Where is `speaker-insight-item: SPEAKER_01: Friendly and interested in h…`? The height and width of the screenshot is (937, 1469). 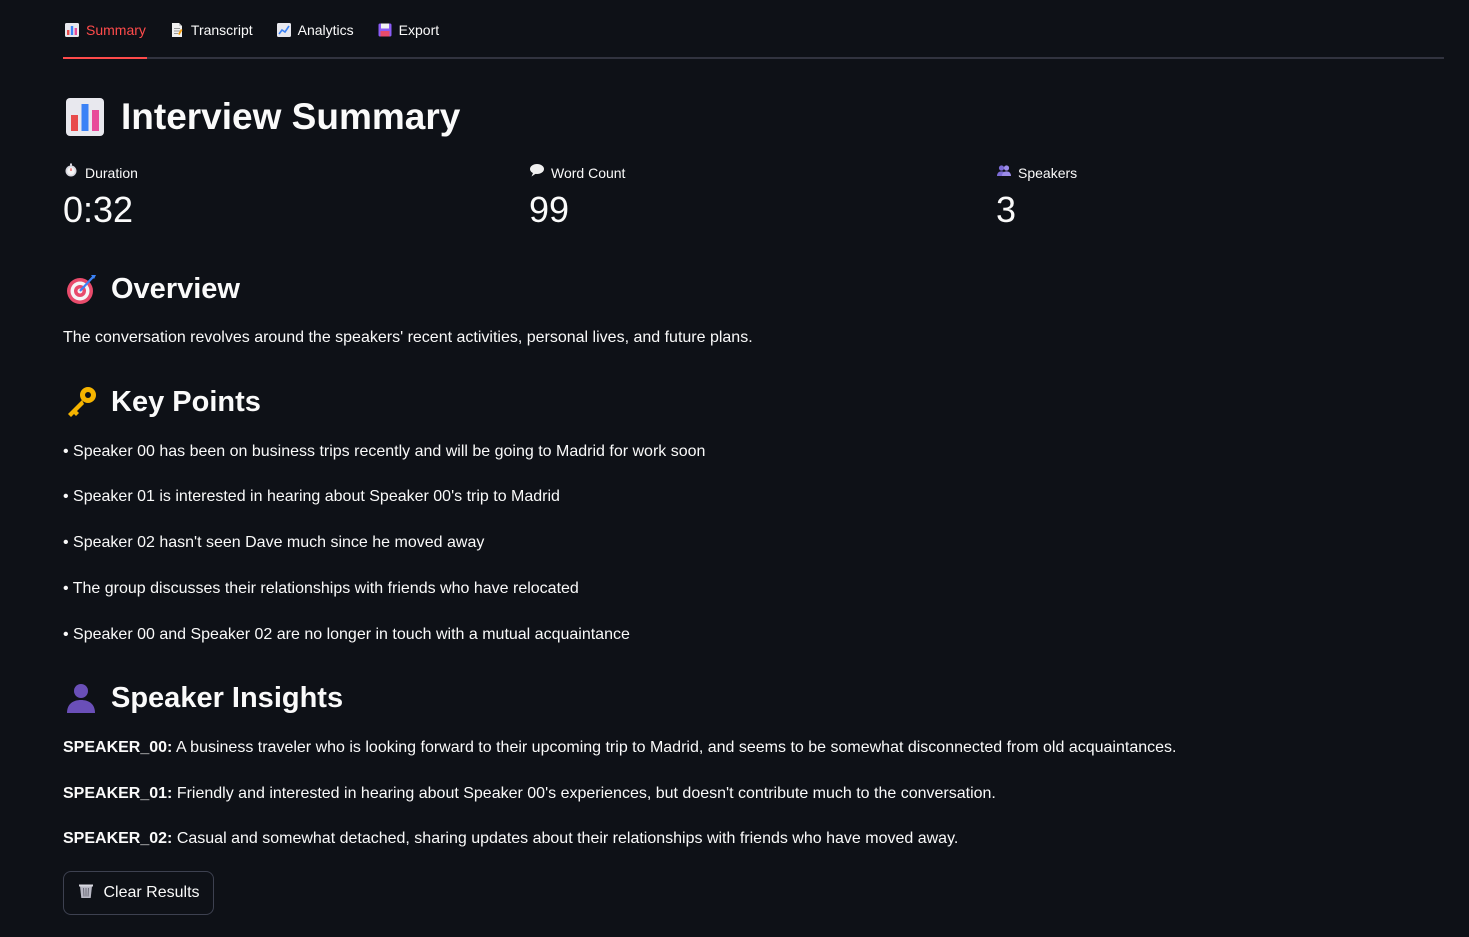 speaker-insight-item: SPEAKER_01: Friendly and interested in h… is located at coordinates (529, 794).